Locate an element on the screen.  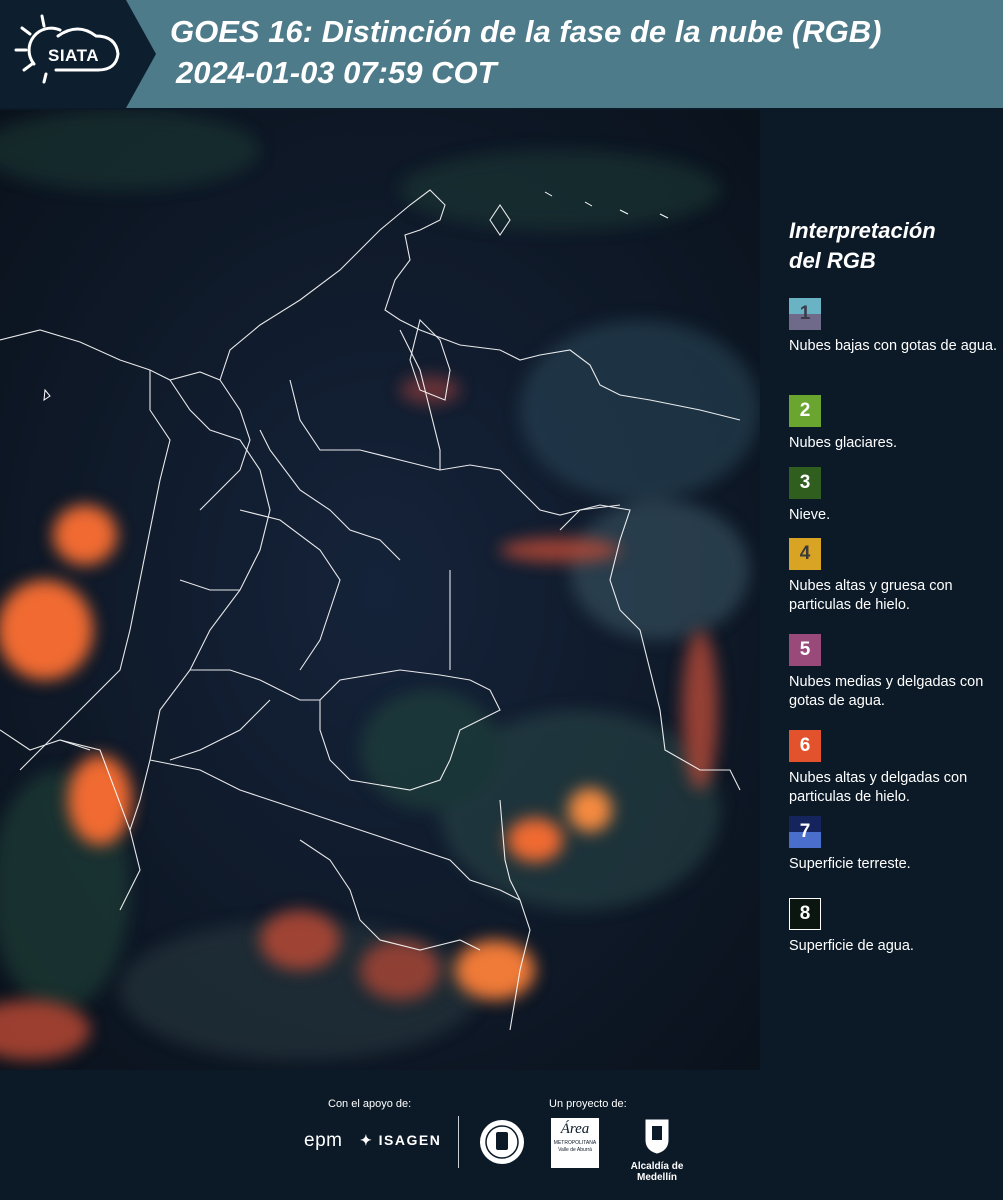
area-logo-text: Área is located at coordinates (575, 1129).